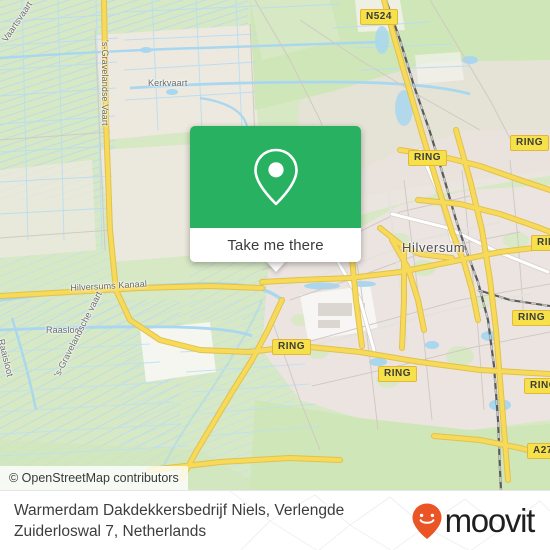  What do you see at coordinates (540, 243) in the screenshot?
I see `road-shield-ring-3: RING` at bounding box center [540, 243].